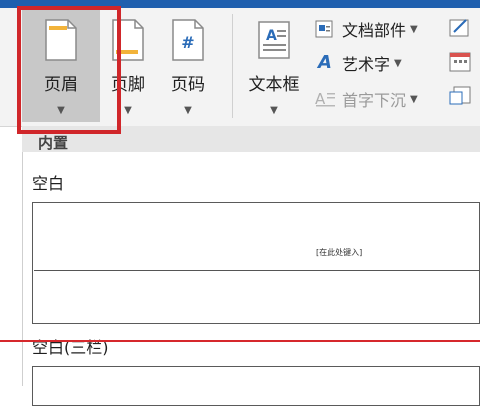  Describe the element at coordinates (240, 341) in the screenshot. I see `annotation-line` at that location.